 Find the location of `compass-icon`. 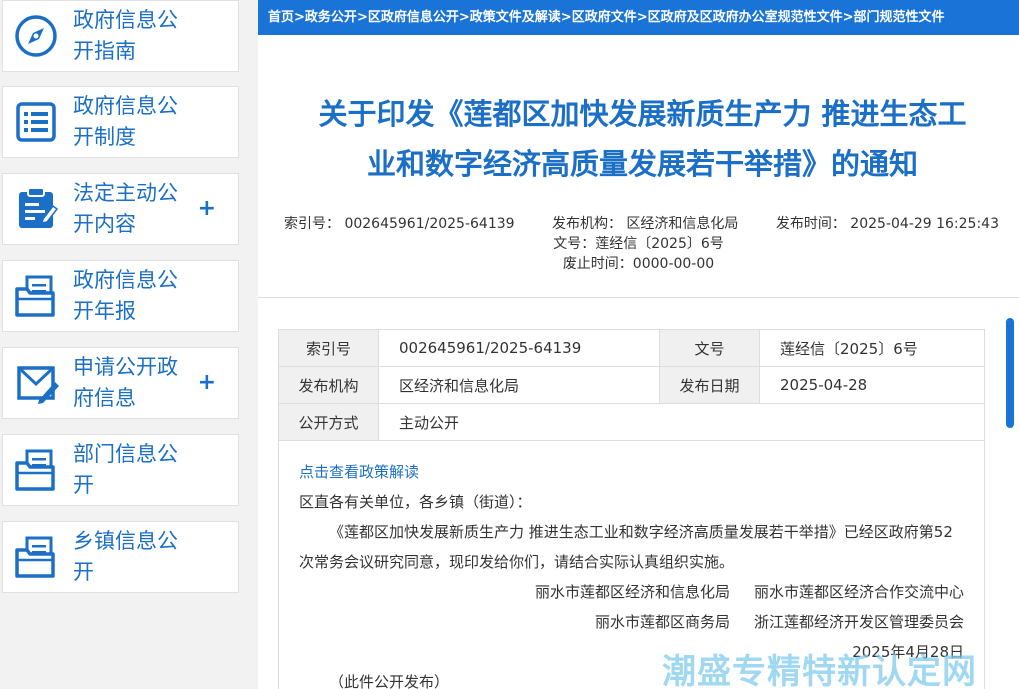

compass-icon is located at coordinates (36, 36).